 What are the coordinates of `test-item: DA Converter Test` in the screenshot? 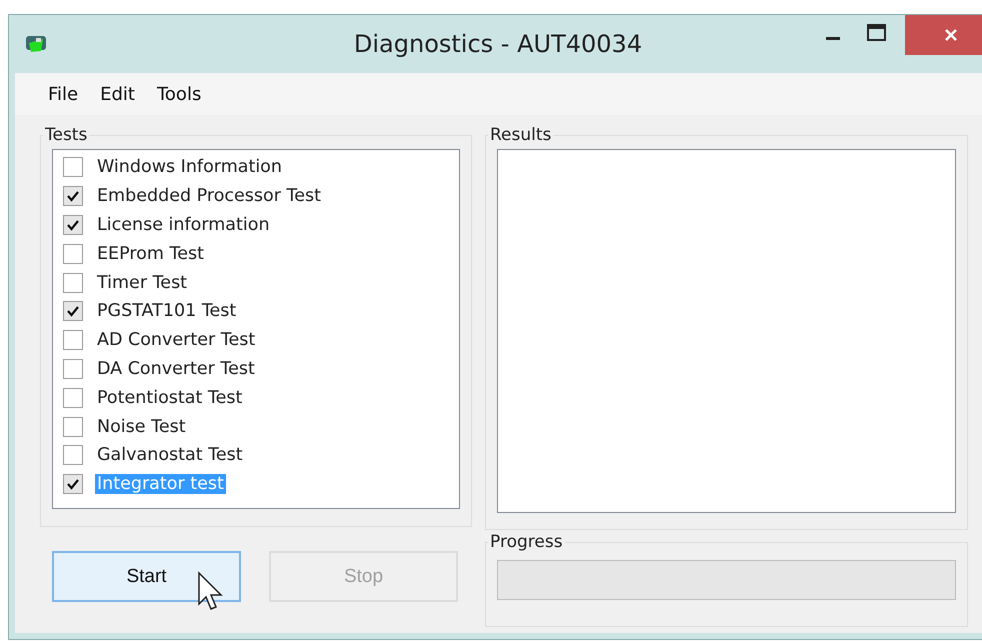 It's located at (176, 368).